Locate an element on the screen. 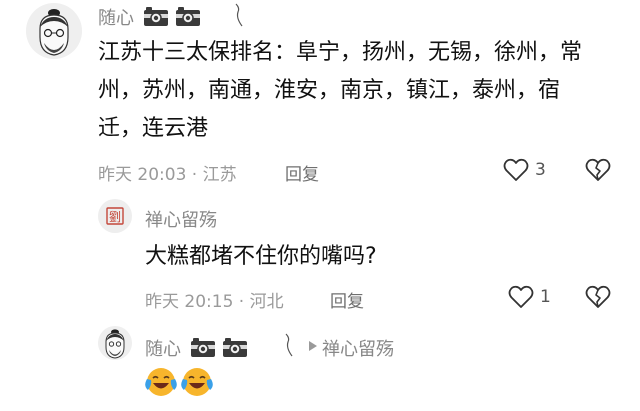 This screenshot has width=640, height=411. like-count: 1 is located at coordinates (545, 297).